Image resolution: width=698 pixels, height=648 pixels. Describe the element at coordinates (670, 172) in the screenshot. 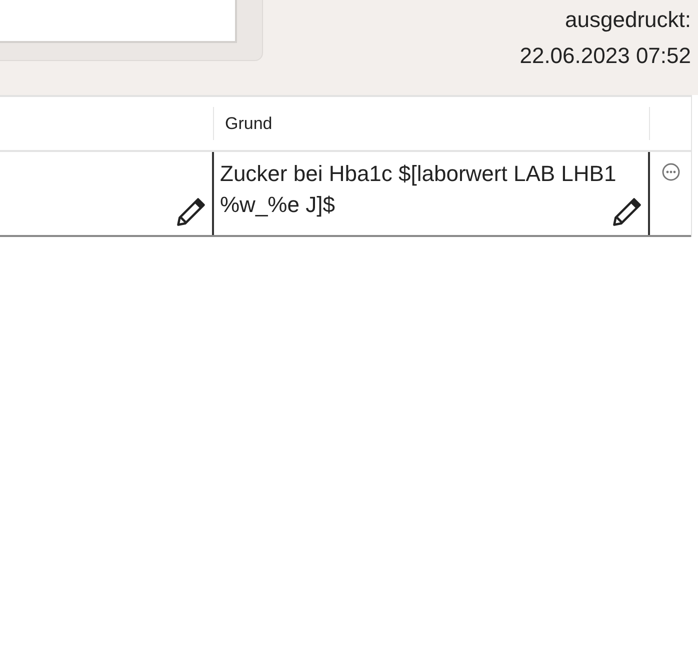

I see `more-icon` at that location.